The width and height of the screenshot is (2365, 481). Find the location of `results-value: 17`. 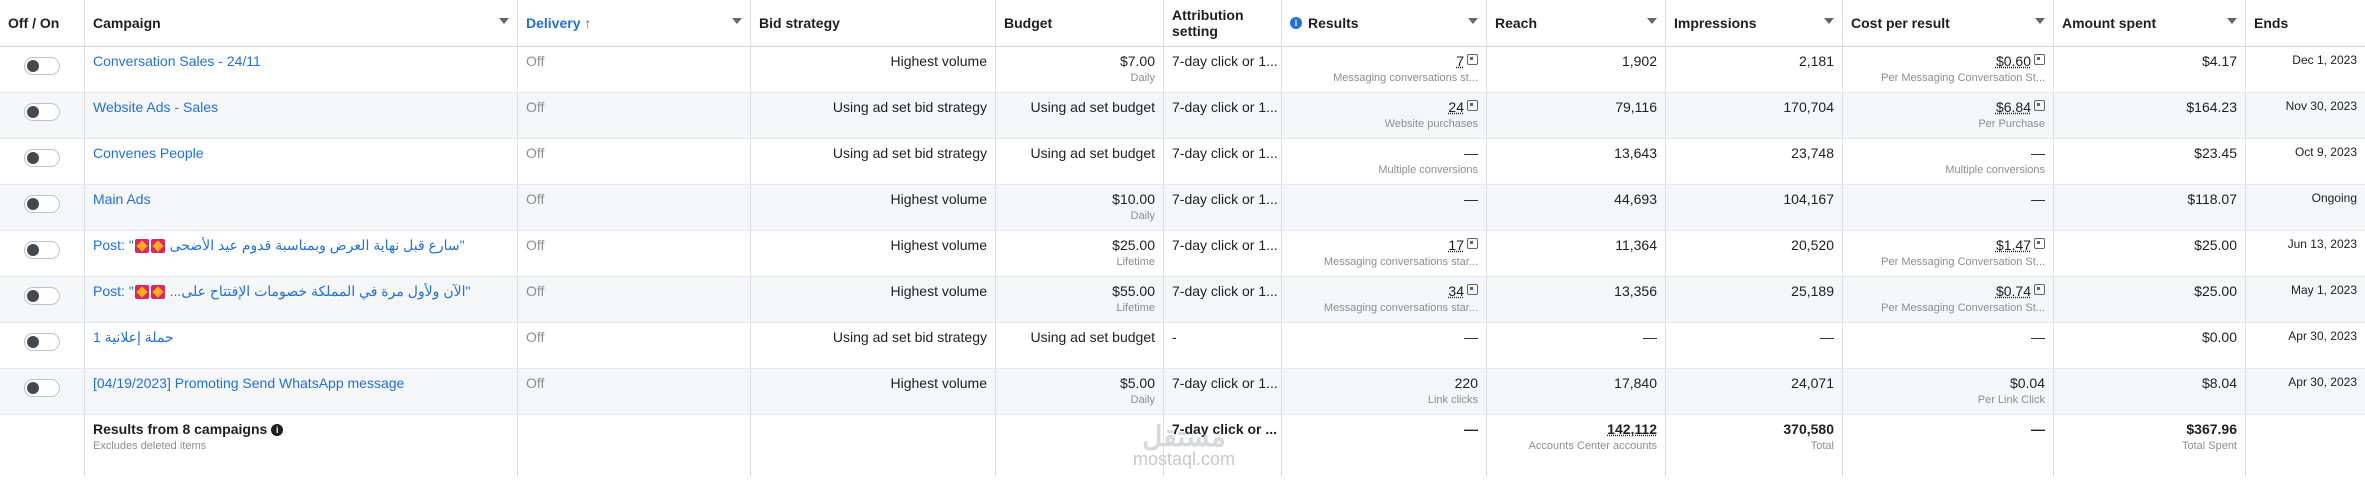

results-value: 17 is located at coordinates (1456, 245).